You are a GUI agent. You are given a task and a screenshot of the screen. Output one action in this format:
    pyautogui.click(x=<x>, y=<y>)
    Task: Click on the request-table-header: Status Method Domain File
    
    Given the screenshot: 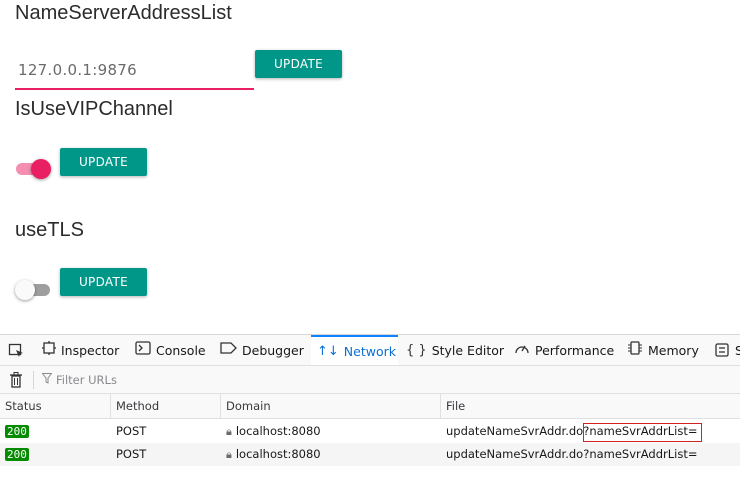 What is the action you would take?
    pyautogui.click(x=370, y=406)
    